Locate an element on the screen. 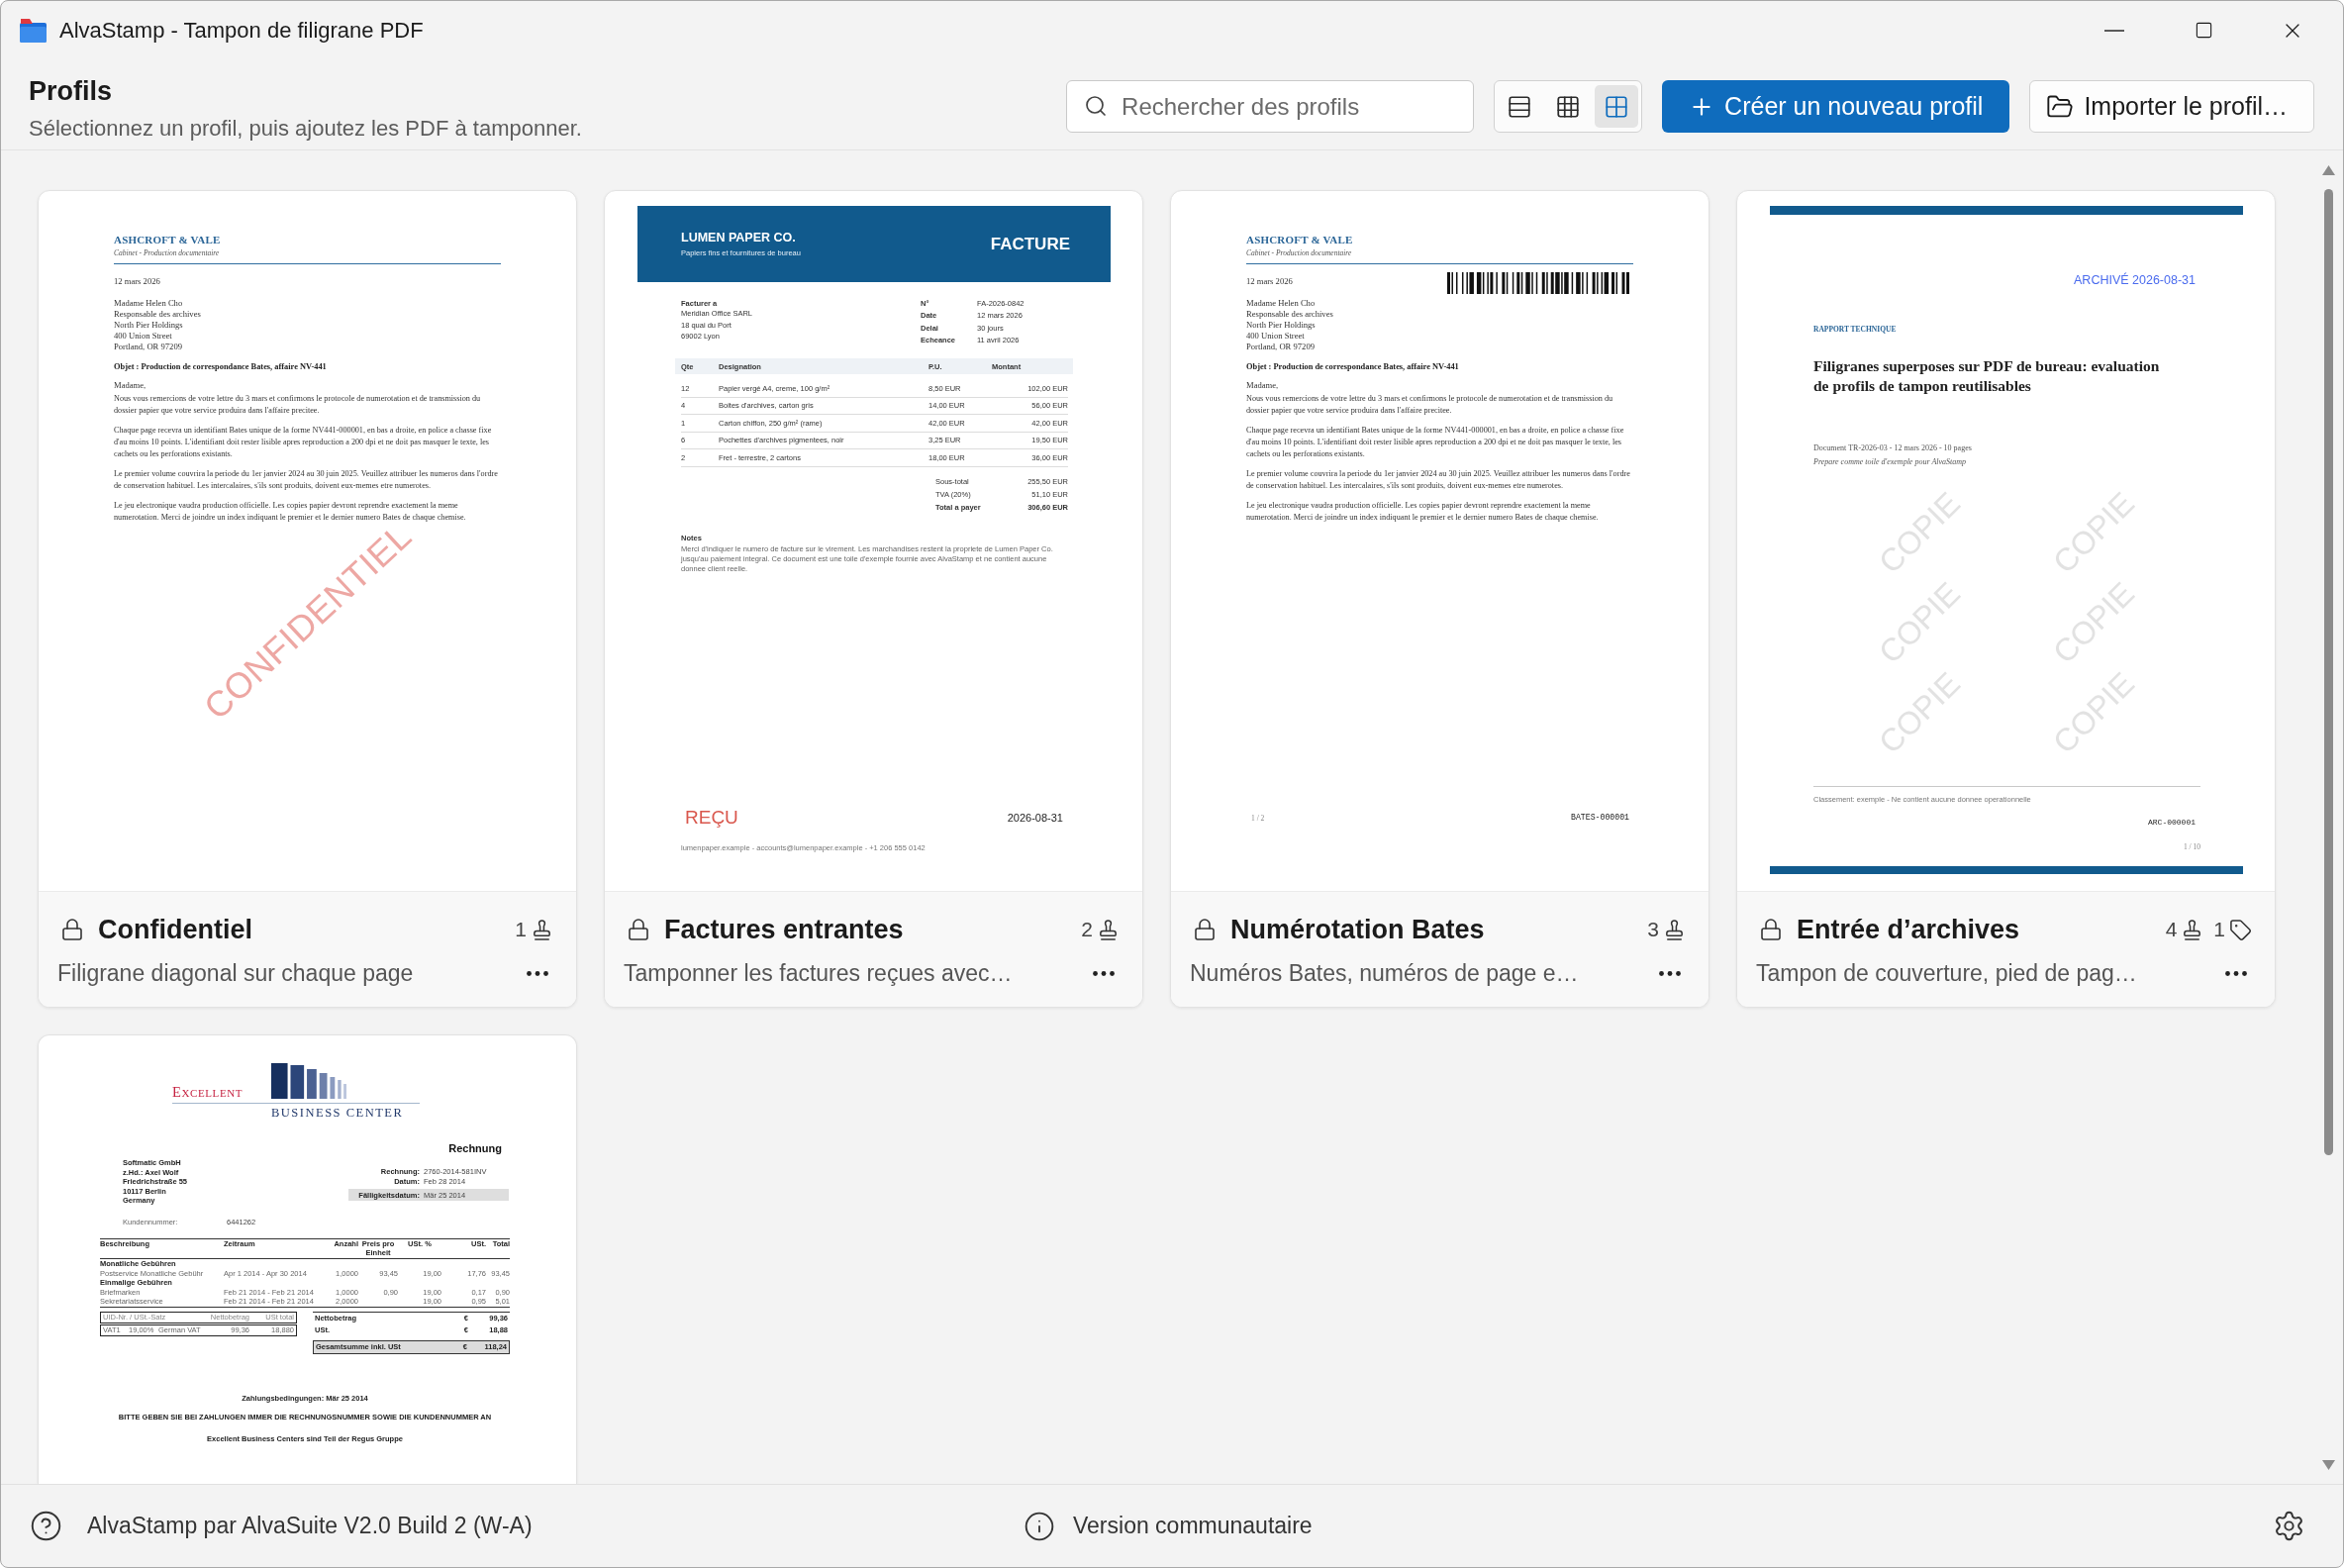  page-subtitle: Sélectionnez un profil, puis ajoutez les PDF à tamponner. is located at coordinates (305, 129).